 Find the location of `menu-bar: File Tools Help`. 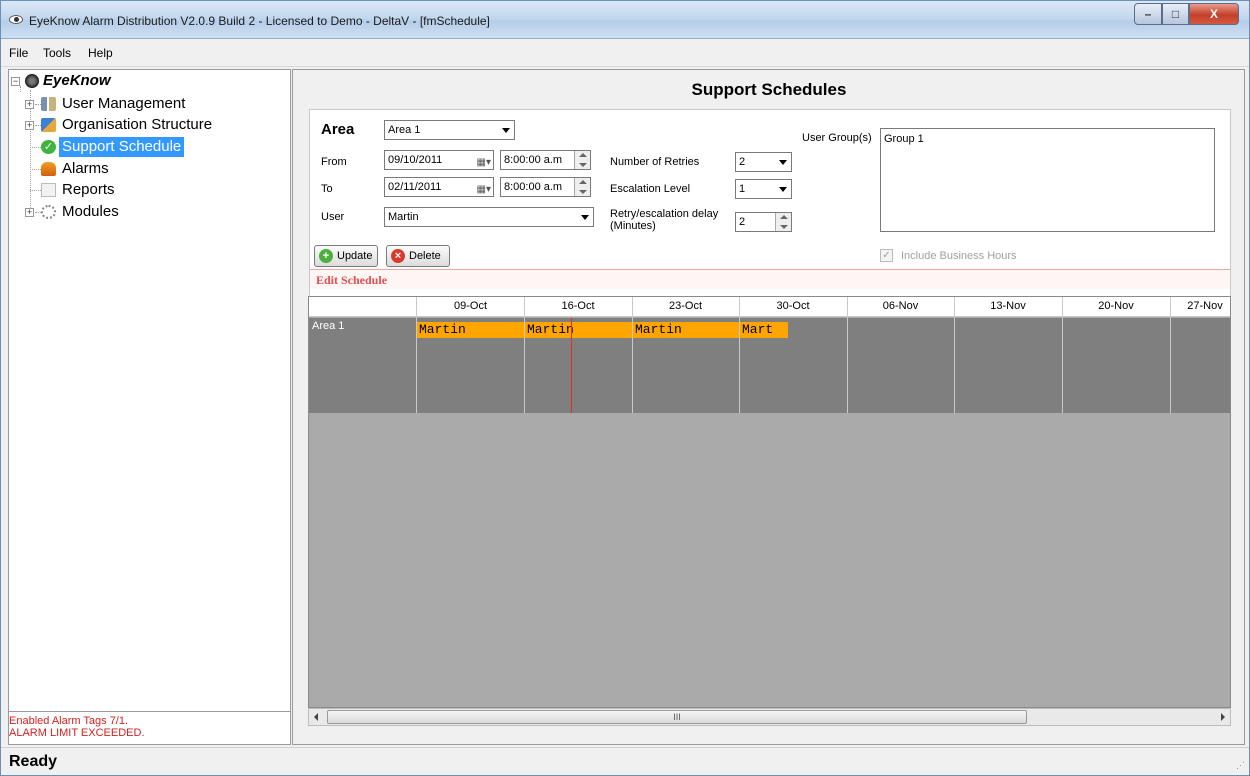

menu-bar: File Tools Help is located at coordinates (625, 53).